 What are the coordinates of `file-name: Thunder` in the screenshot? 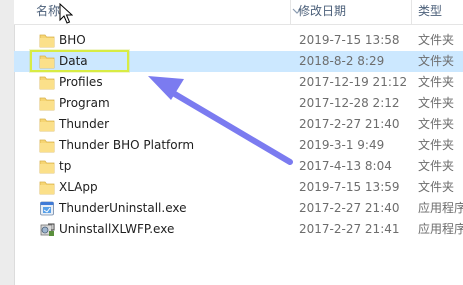 It's located at (84, 124).